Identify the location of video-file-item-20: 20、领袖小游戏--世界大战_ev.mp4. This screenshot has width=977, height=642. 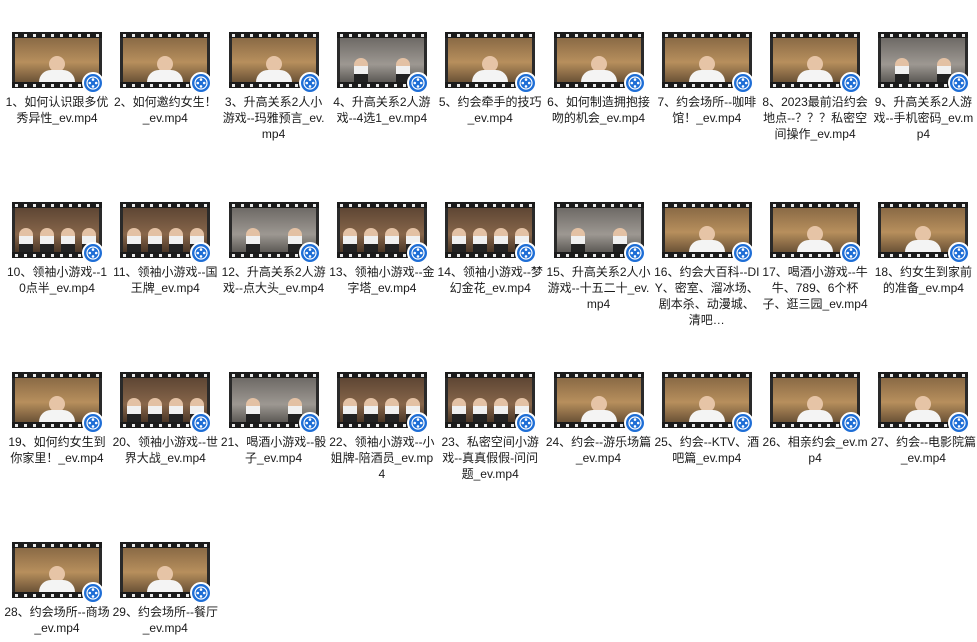
(165, 419).